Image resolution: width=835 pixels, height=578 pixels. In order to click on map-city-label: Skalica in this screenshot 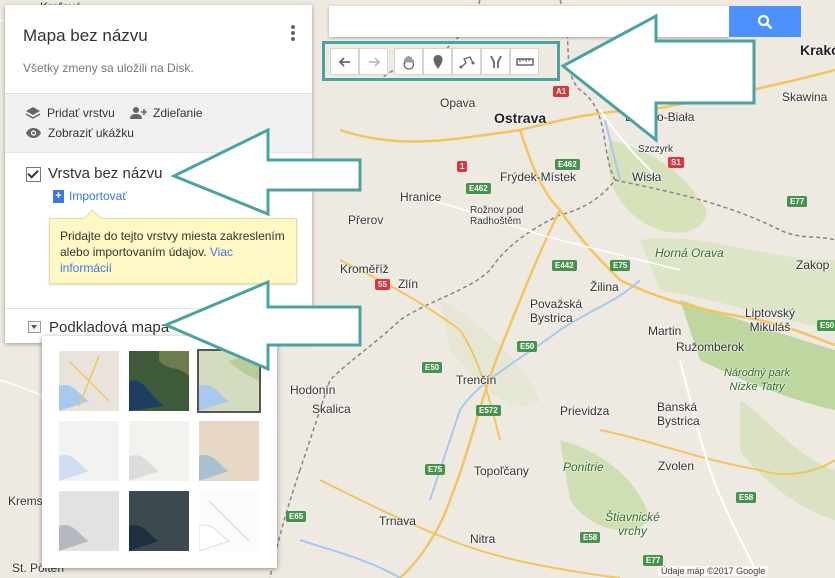, I will do `click(331, 409)`.